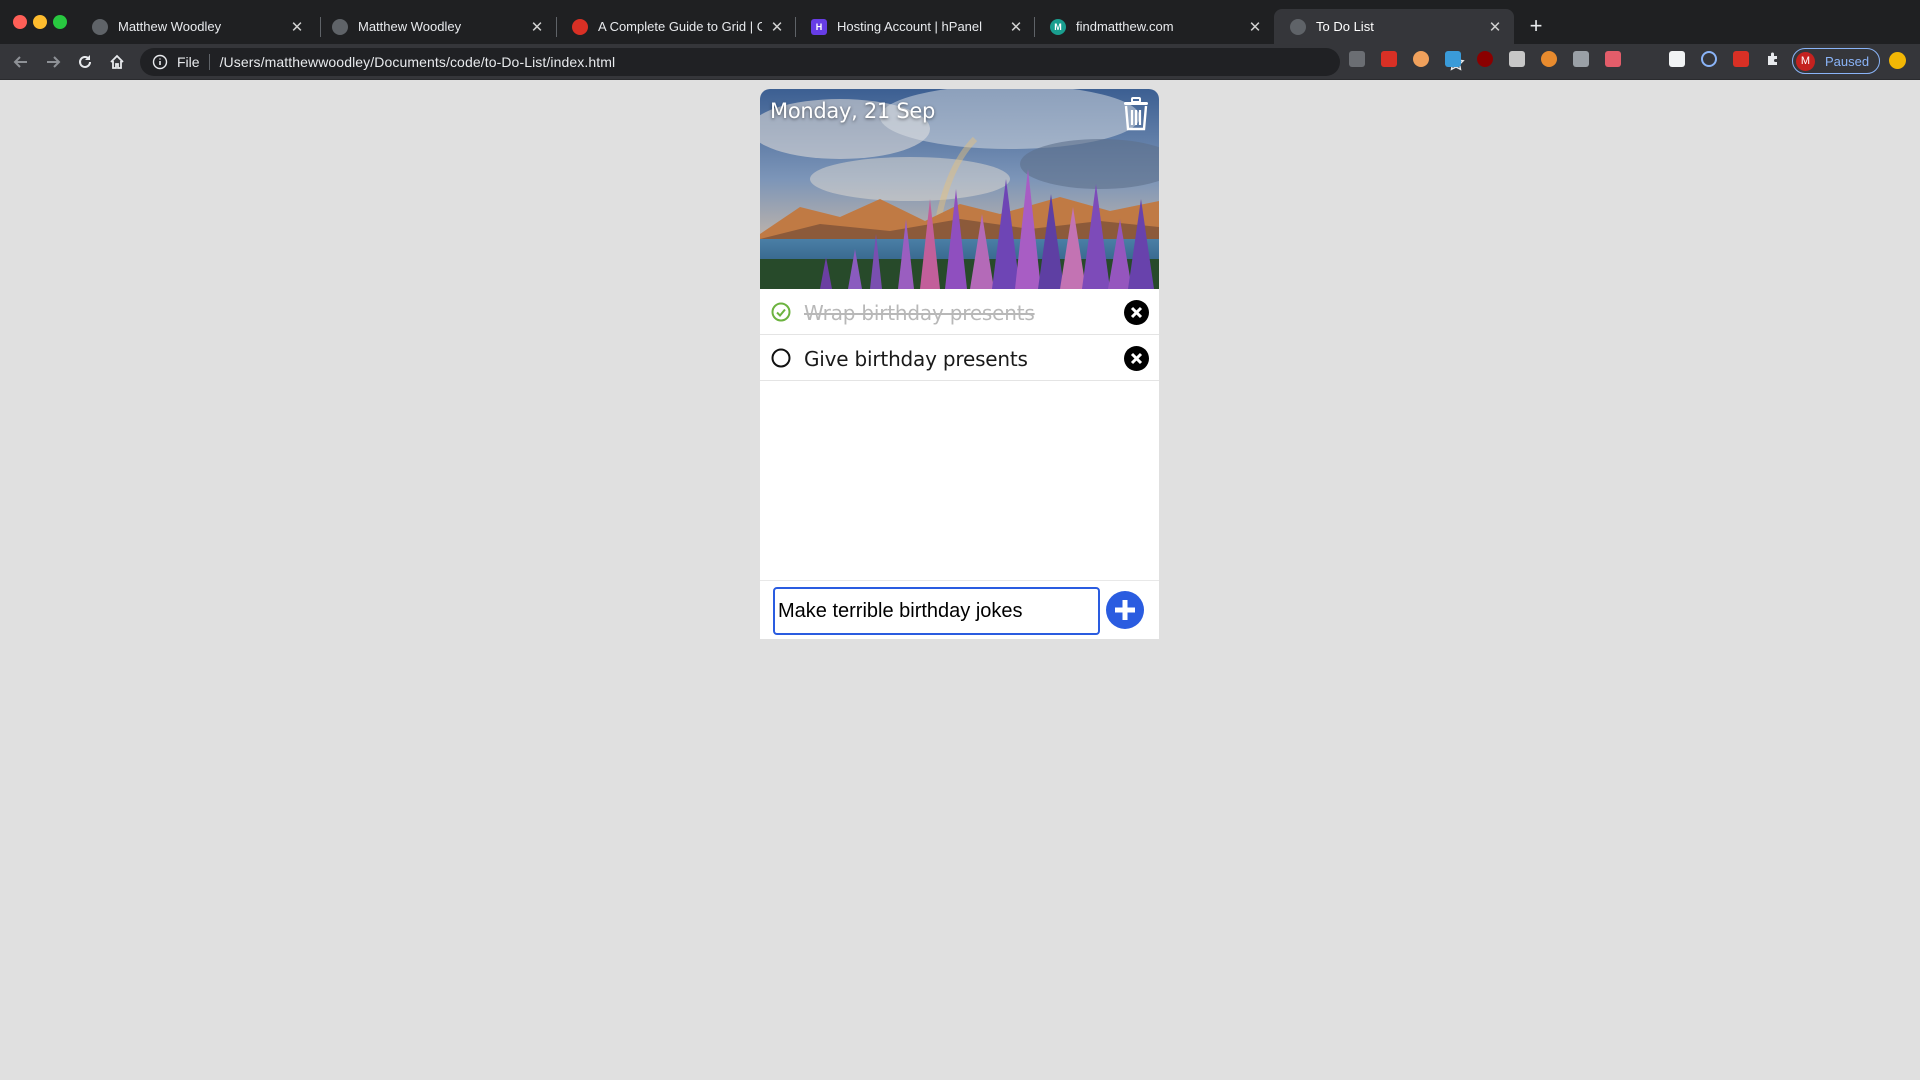 The image size is (1920, 1080). What do you see at coordinates (1536, 26) in the screenshot?
I see `new-tab-button: +` at bounding box center [1536, 26].